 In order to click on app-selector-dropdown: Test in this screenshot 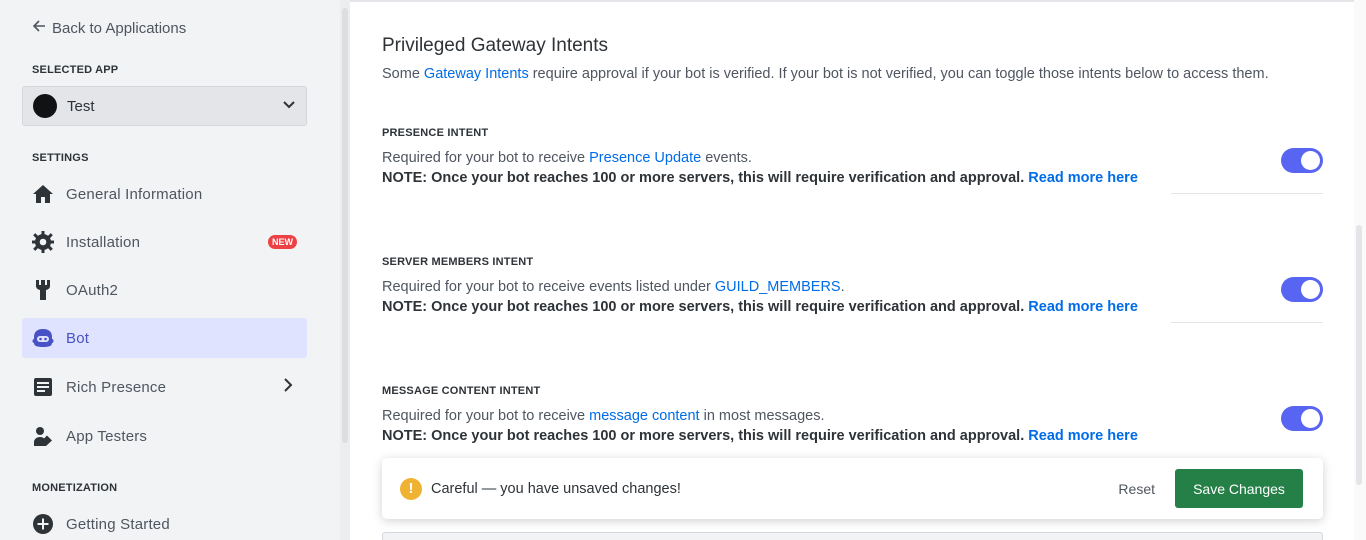, I will do `click(164, 106)`.